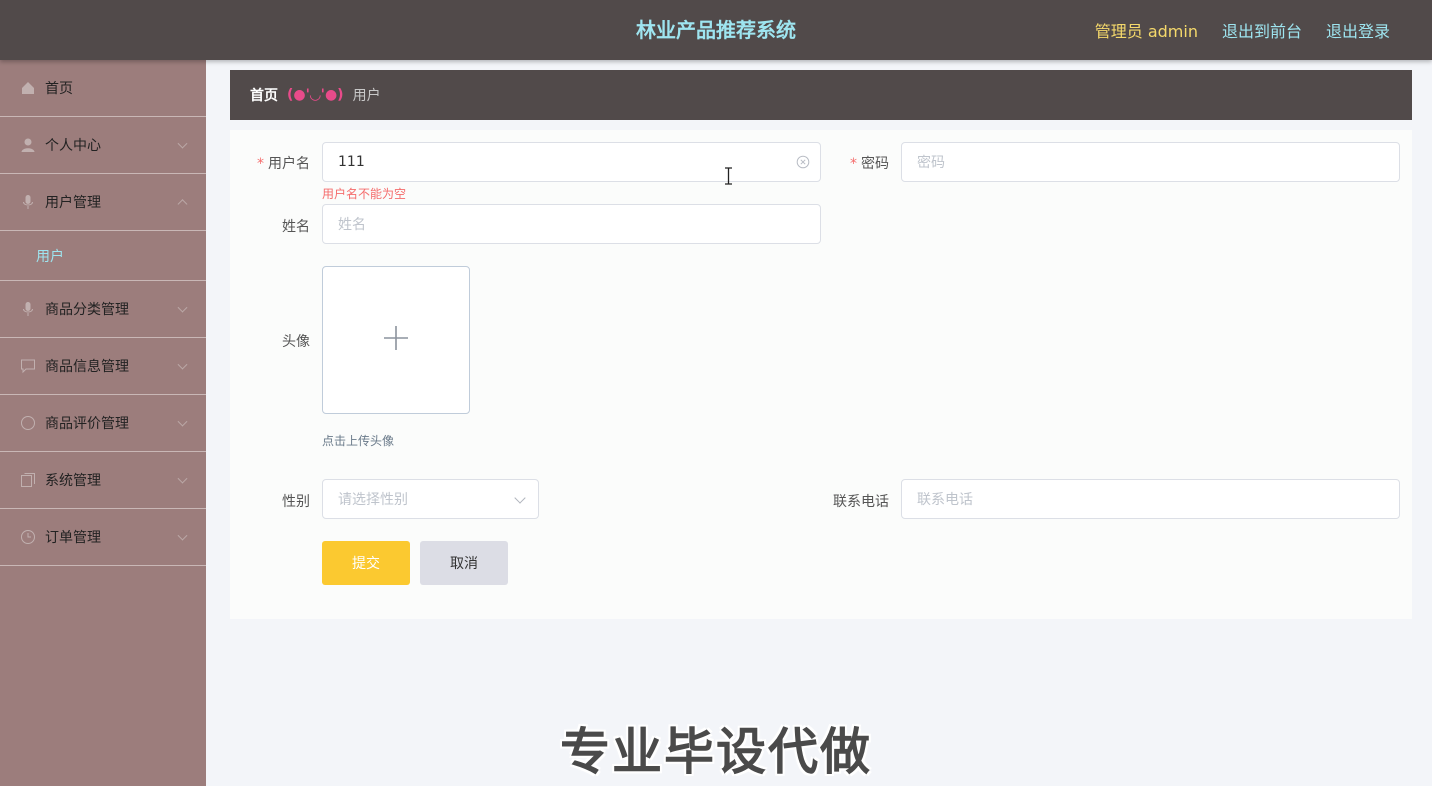  I want to click on gender-label: 性别, so click(296, 502).